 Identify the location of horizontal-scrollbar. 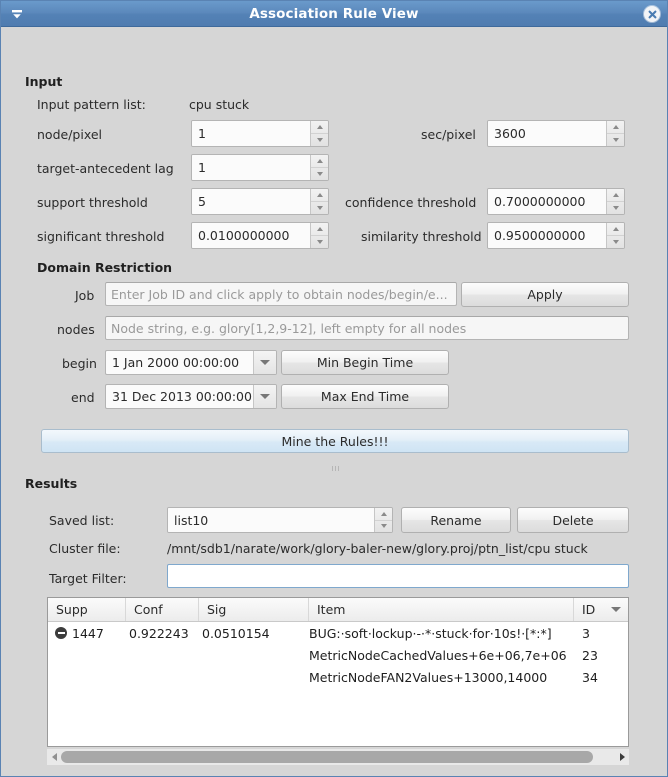
(338, 757).